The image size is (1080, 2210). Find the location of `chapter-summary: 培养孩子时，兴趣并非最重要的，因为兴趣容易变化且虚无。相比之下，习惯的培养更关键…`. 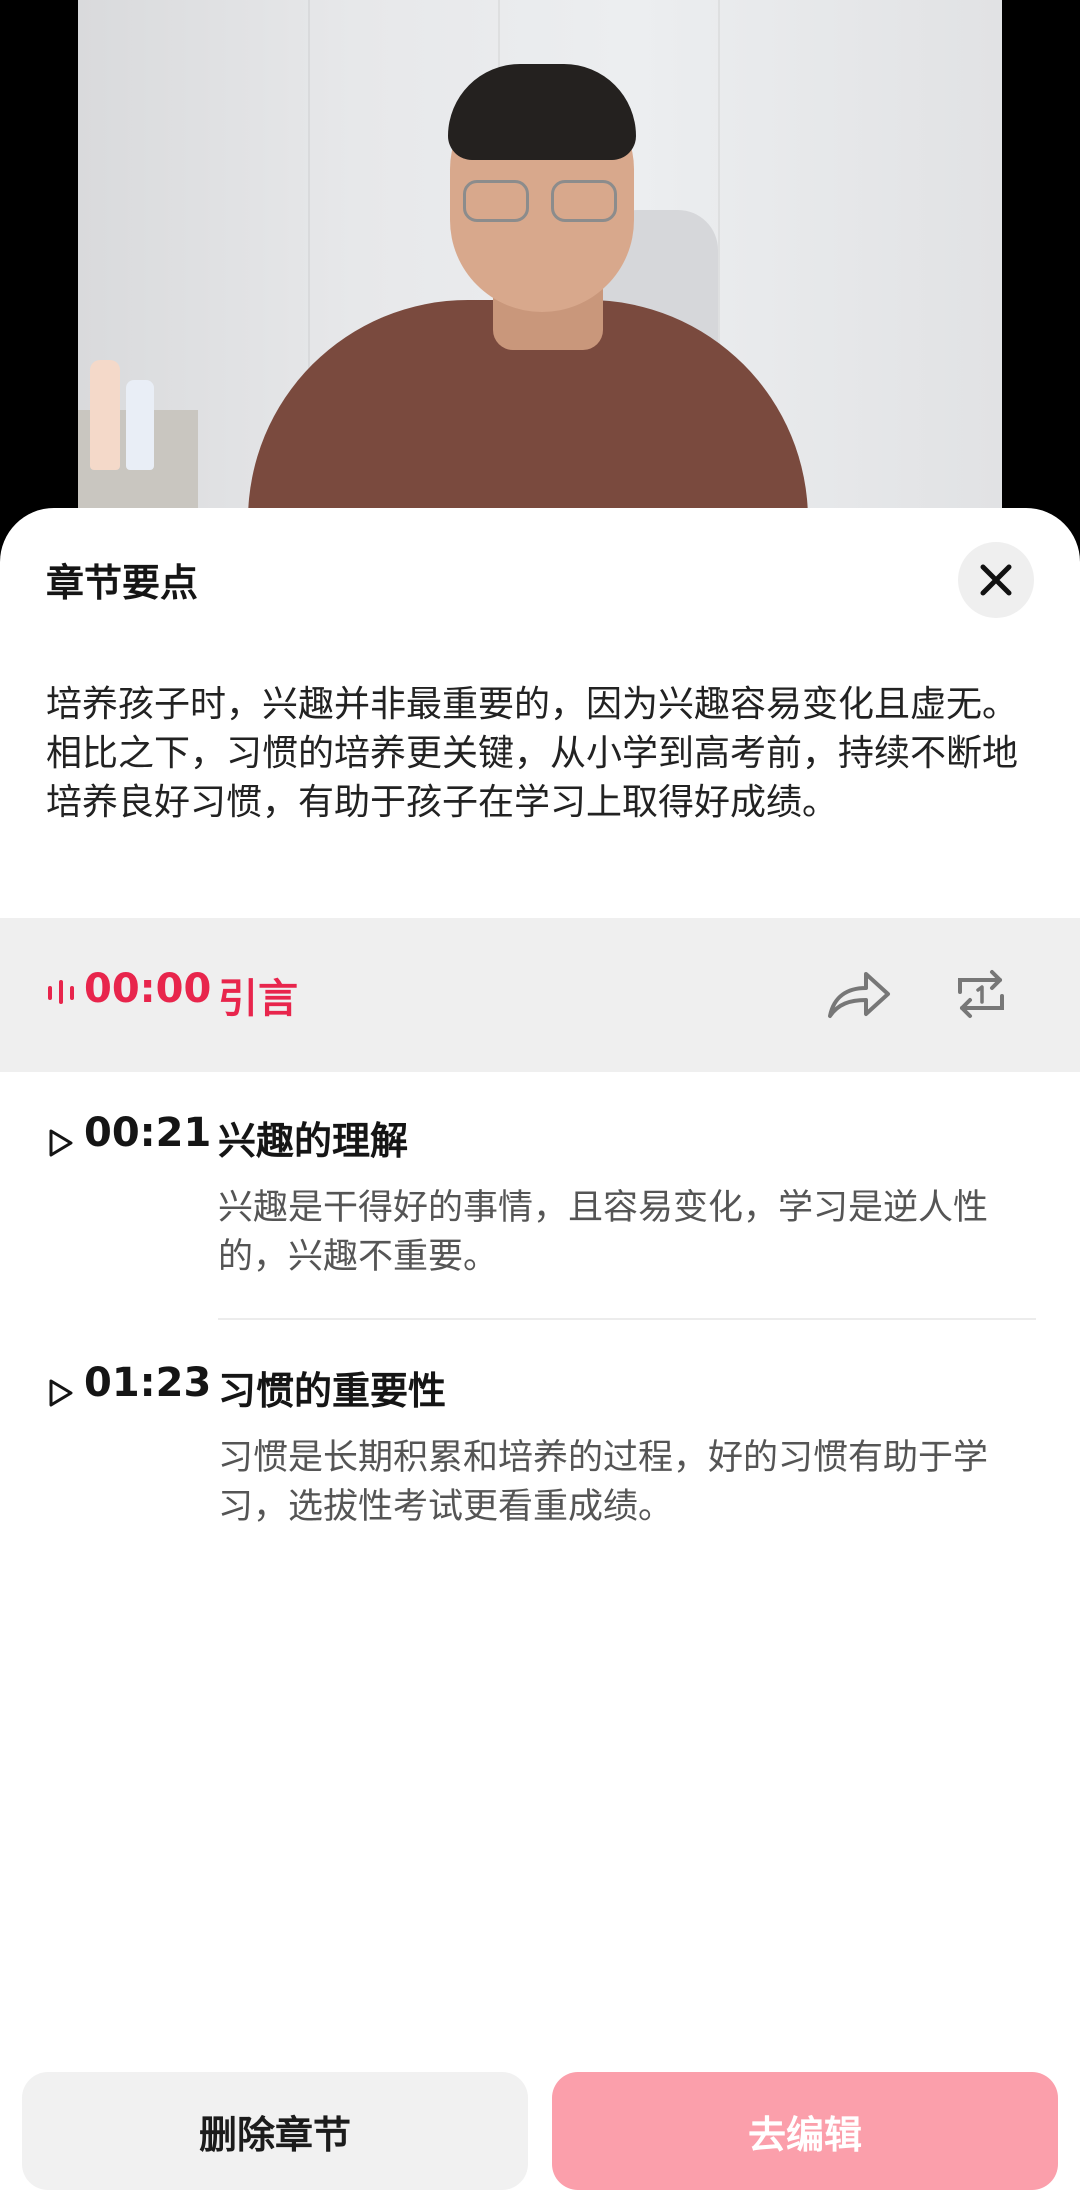

chapter-summary: 培养孩子时，兴趣并非最重要的，因为兴趣容易变化且虚无。相比之下，习惯的培养更关键… is located at coordinates (532, 753).